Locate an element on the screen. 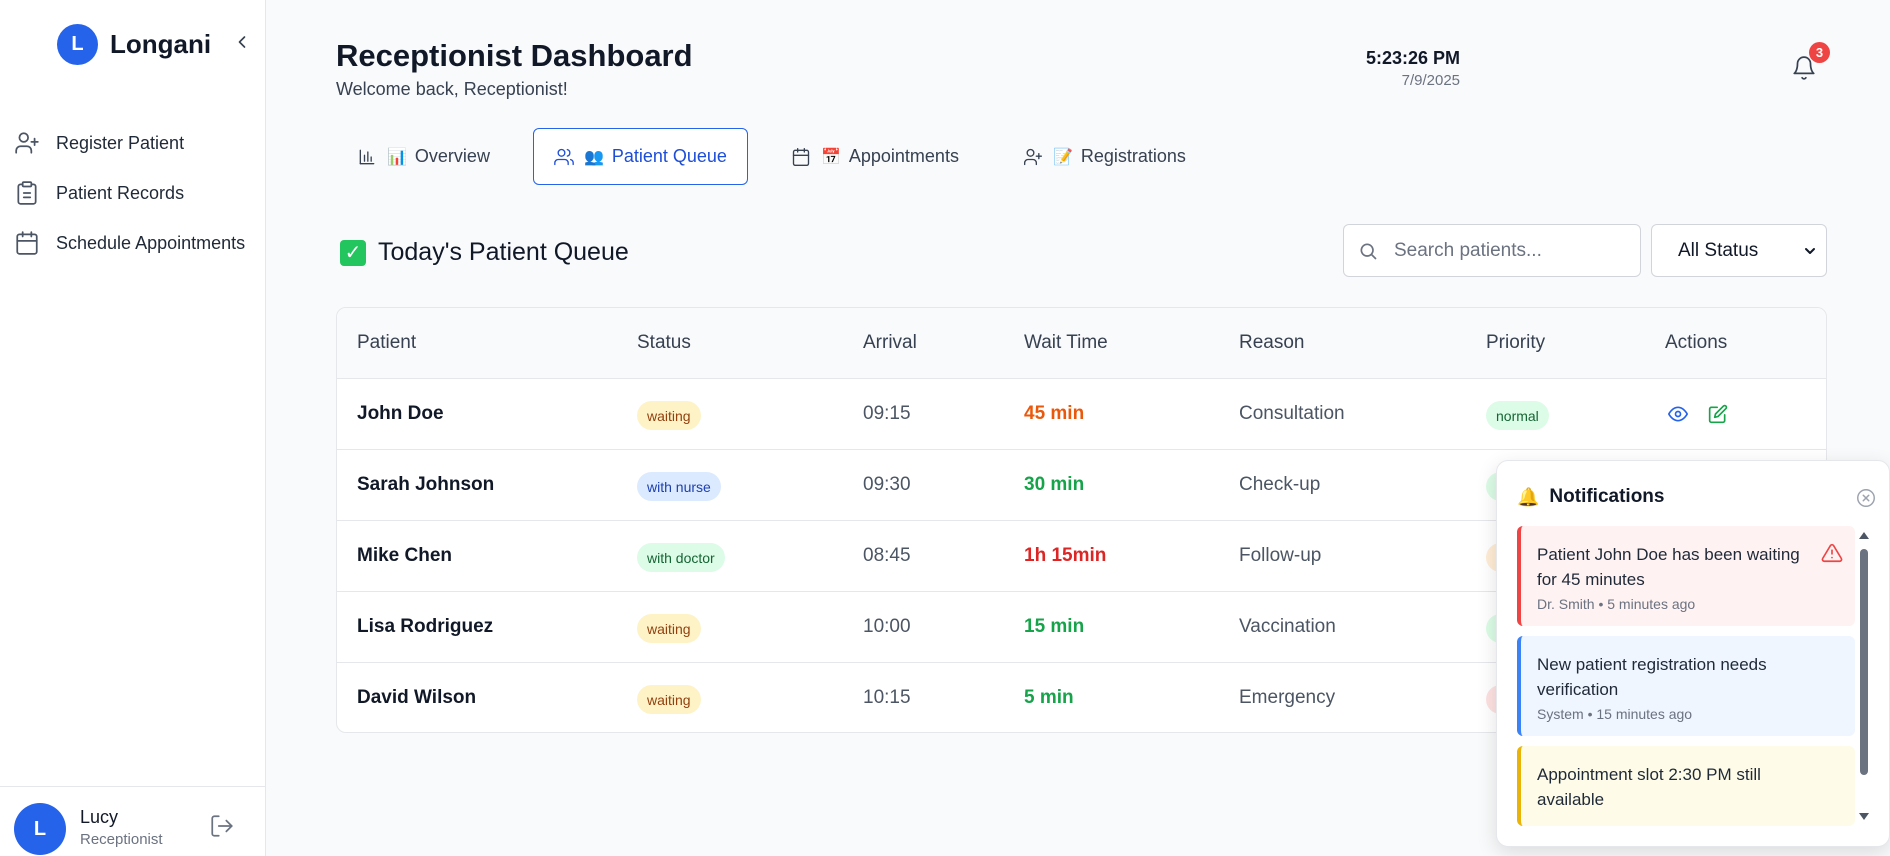  queue-heading: ✓ Today's Patient Queue is located at coordinates (484, 252).